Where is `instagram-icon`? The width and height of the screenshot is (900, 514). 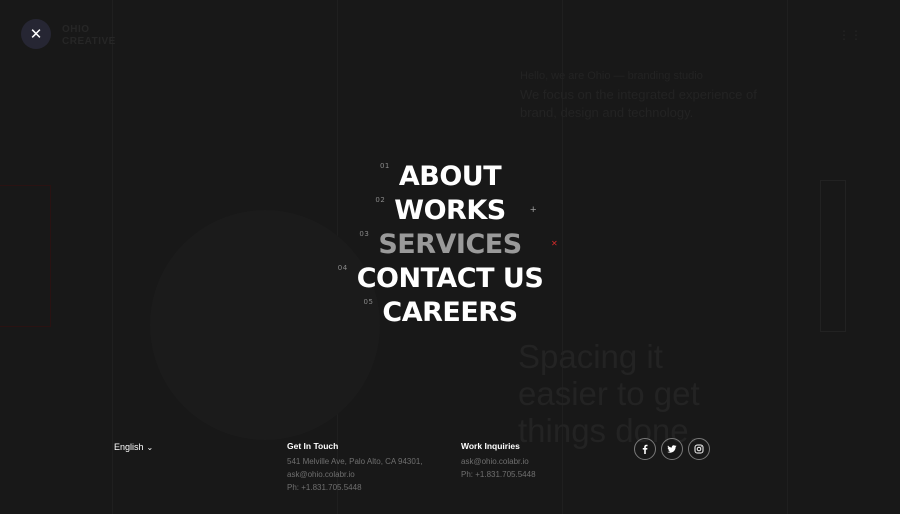
instagram-icon is located at coordinates (699, 449).